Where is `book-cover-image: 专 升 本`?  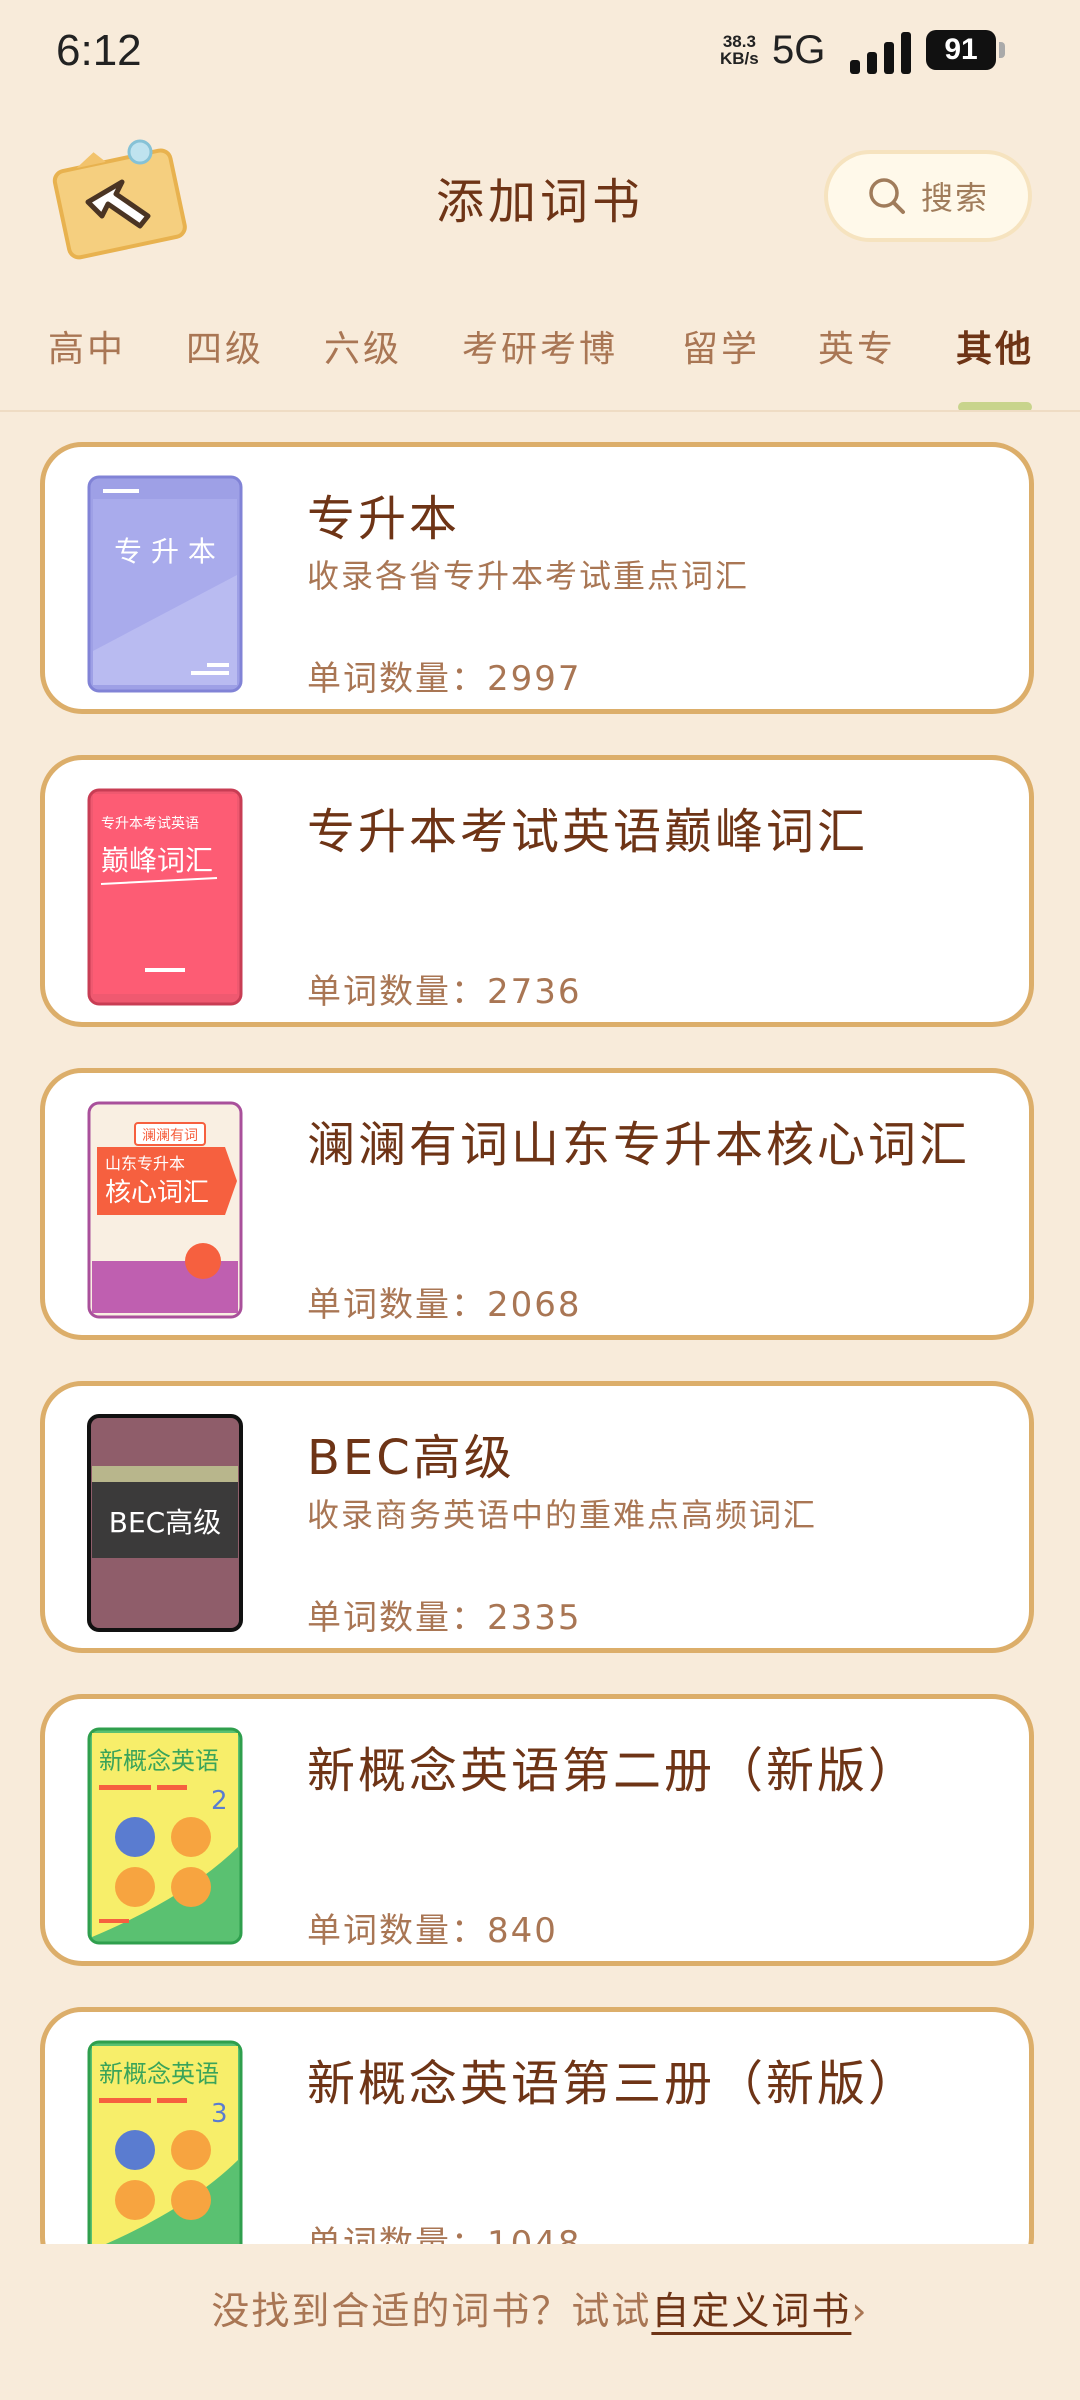
book-cover-image: 专 升 本 is located at coordinates (165, 584).